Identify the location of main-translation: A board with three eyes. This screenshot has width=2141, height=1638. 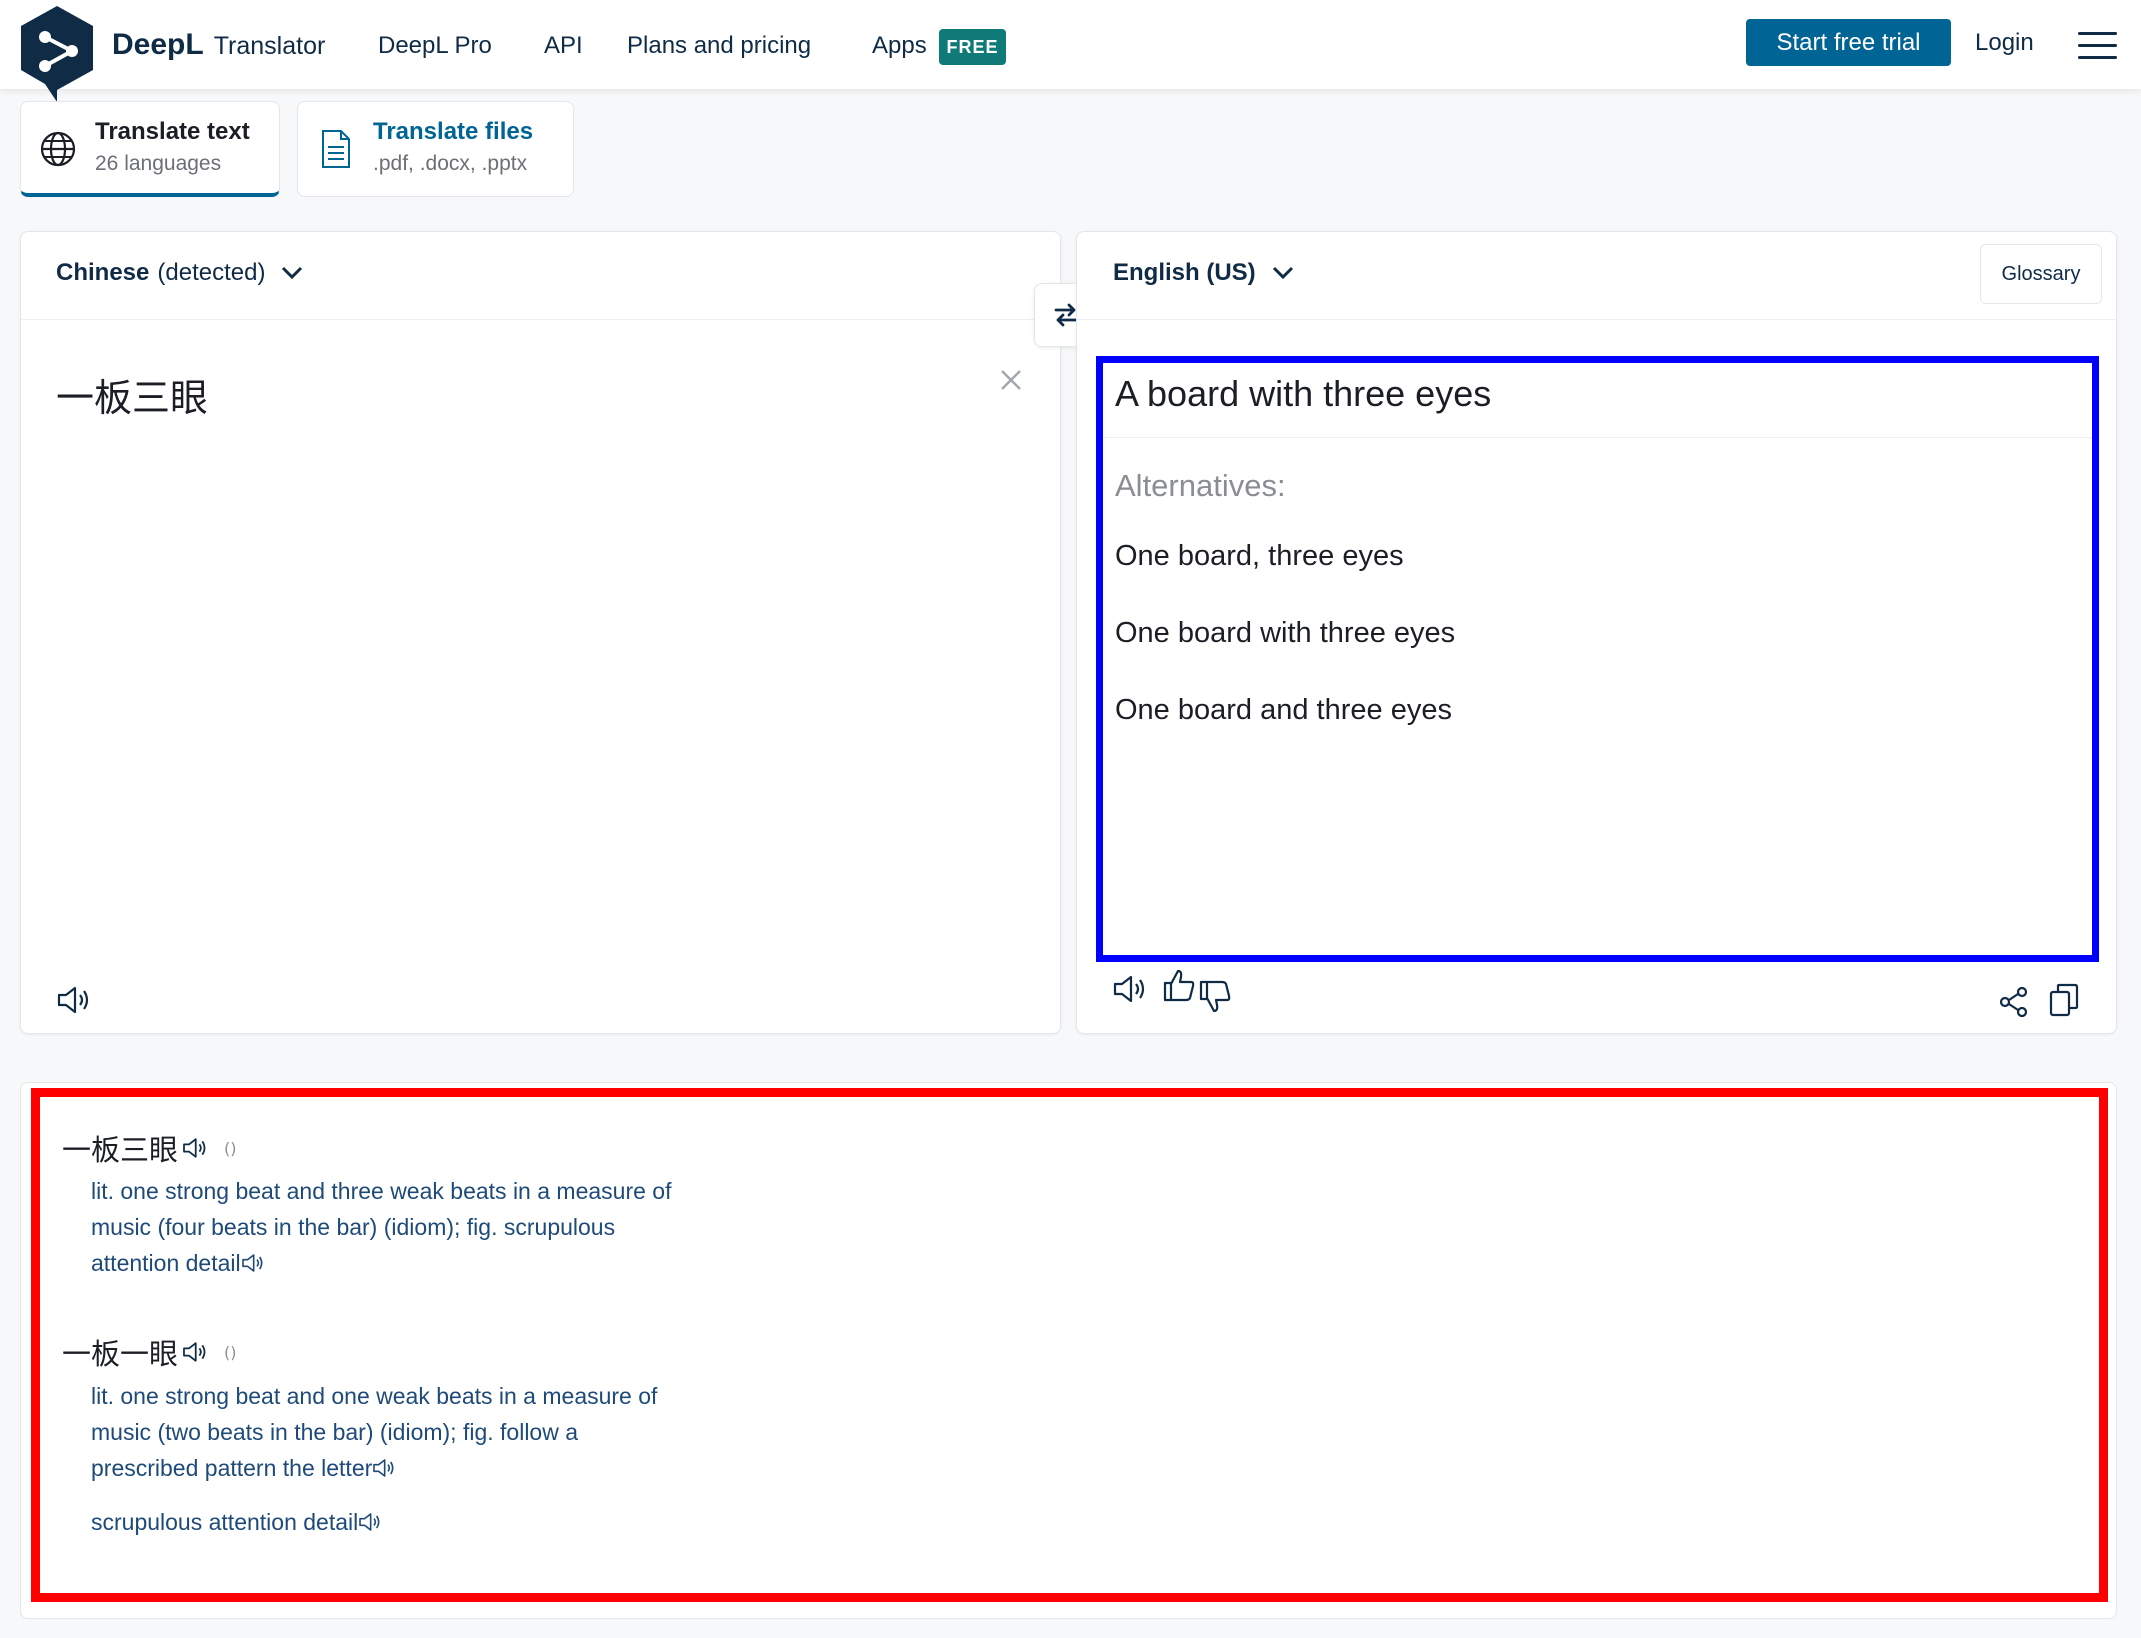
(1303, 394).